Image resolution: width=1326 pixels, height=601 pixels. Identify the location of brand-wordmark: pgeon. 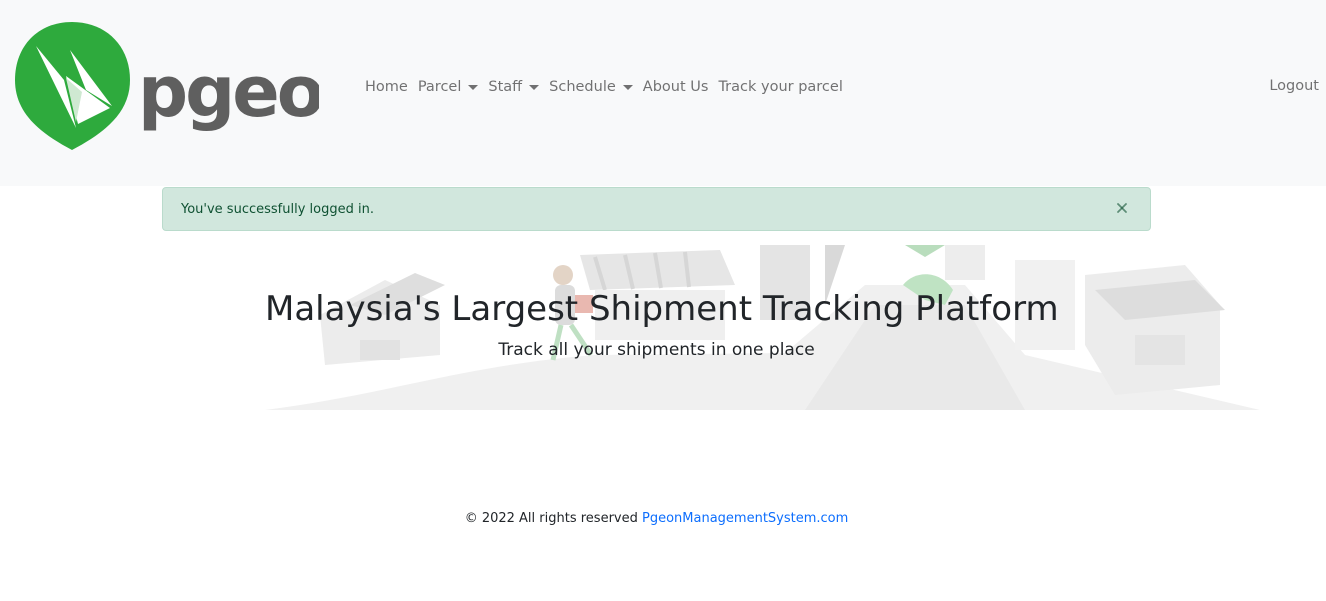
(228, 92).